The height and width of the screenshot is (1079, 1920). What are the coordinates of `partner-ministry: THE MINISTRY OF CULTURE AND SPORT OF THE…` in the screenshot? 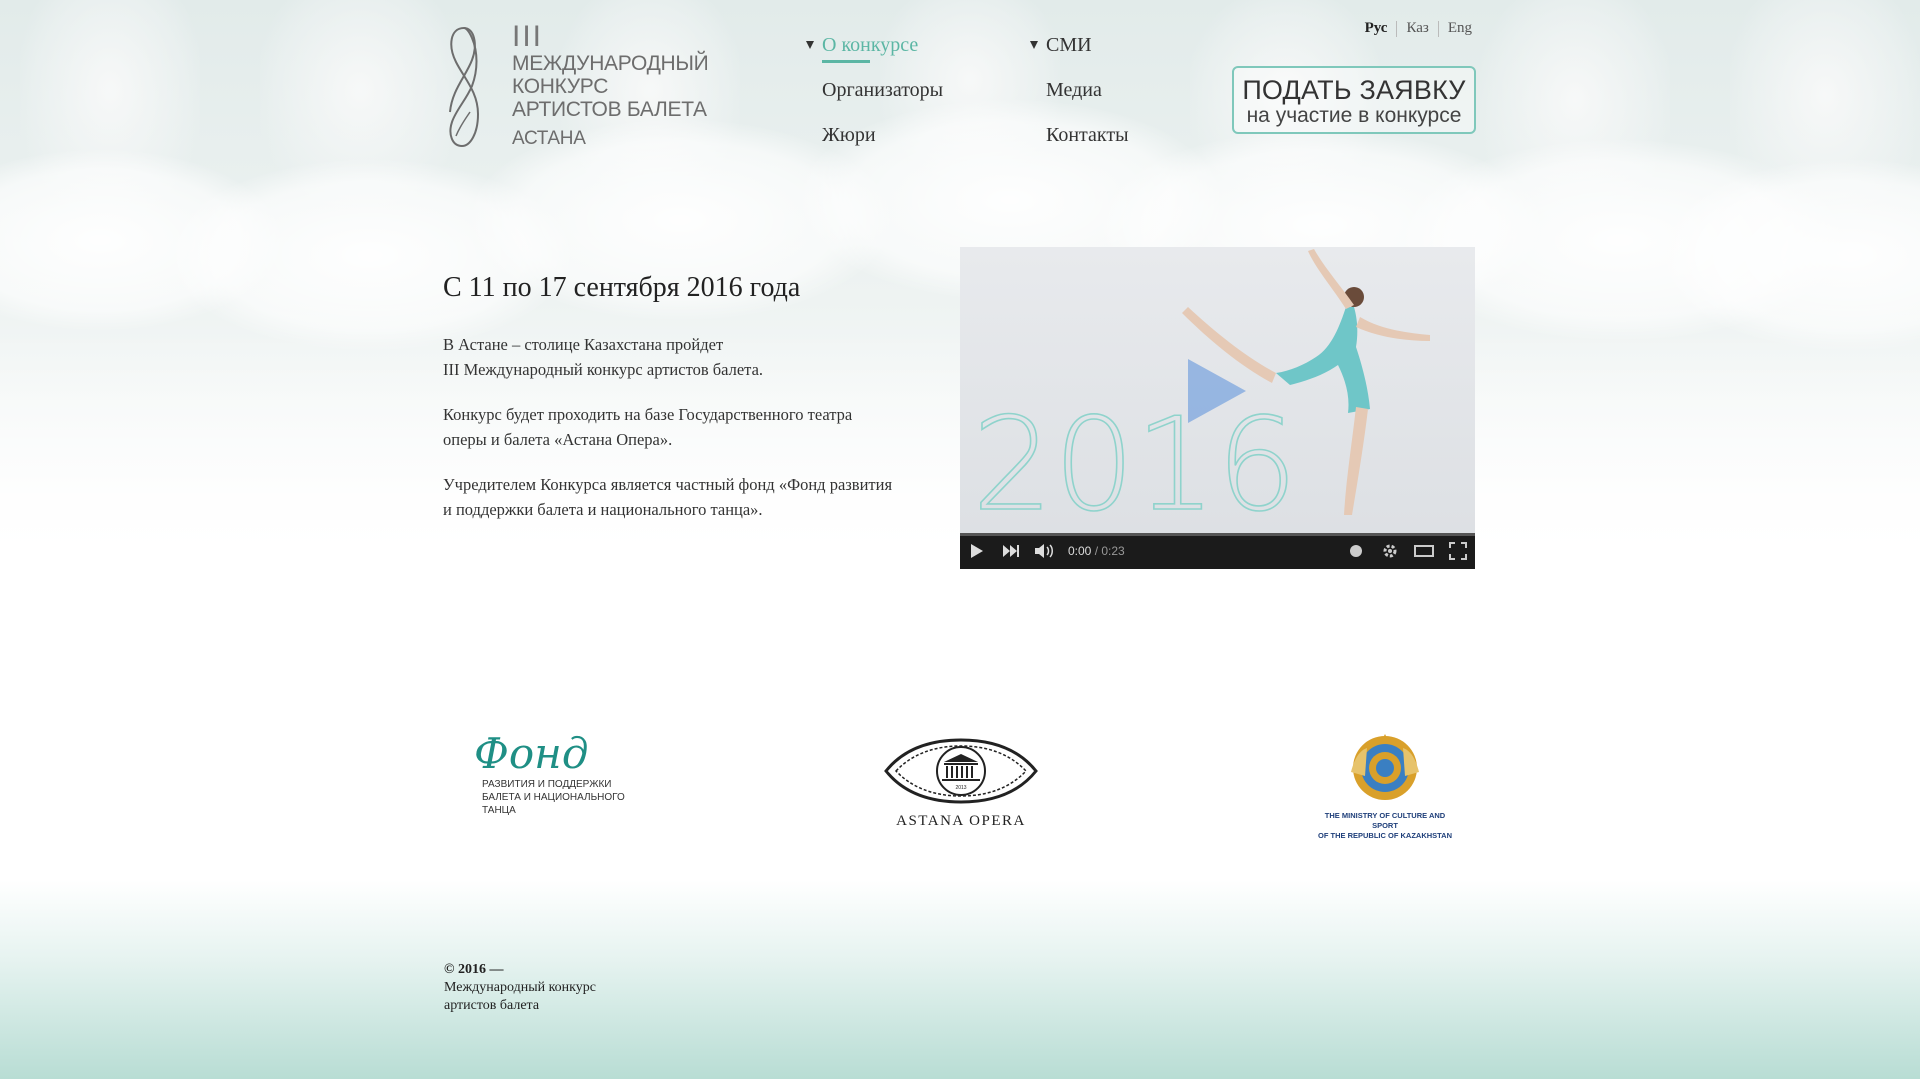 It's located at (1385, 786).